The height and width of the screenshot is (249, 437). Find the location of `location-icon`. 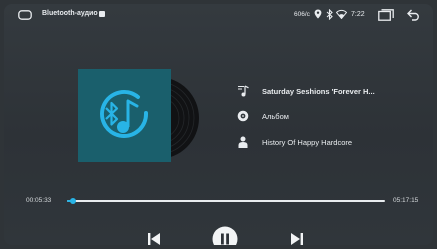

location-icon is located at coordinates (318, 14).